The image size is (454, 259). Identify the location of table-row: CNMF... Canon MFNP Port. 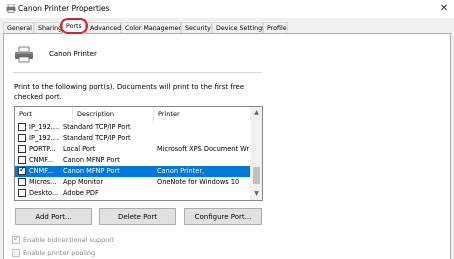
(132, 160).